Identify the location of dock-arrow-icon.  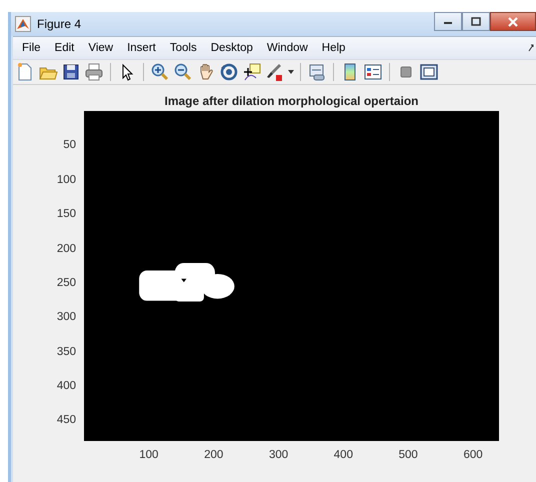
(531, 48).